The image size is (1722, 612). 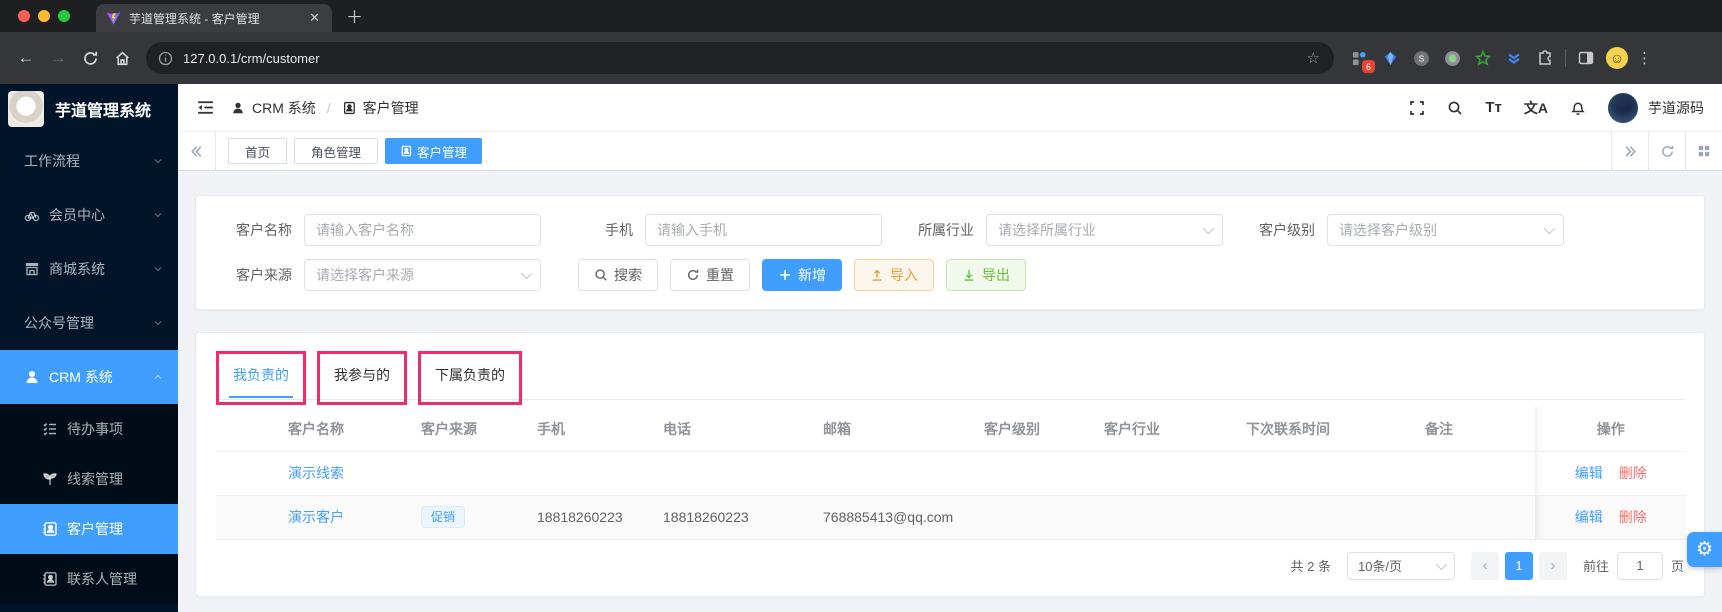 What do you see at coordinates (1623, 107) in the screenshot?
I see `user-avatar` at bounding box center [1623, 107].